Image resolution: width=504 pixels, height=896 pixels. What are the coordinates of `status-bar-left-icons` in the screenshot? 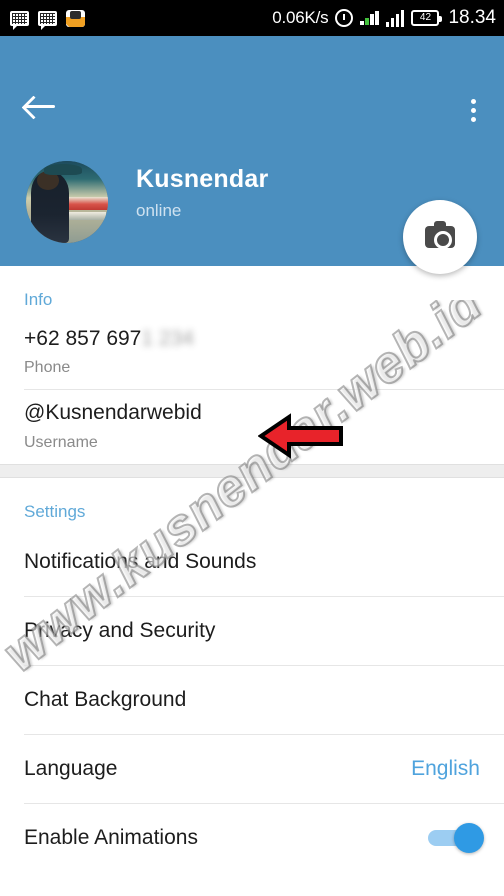 It's located at (47, 19).